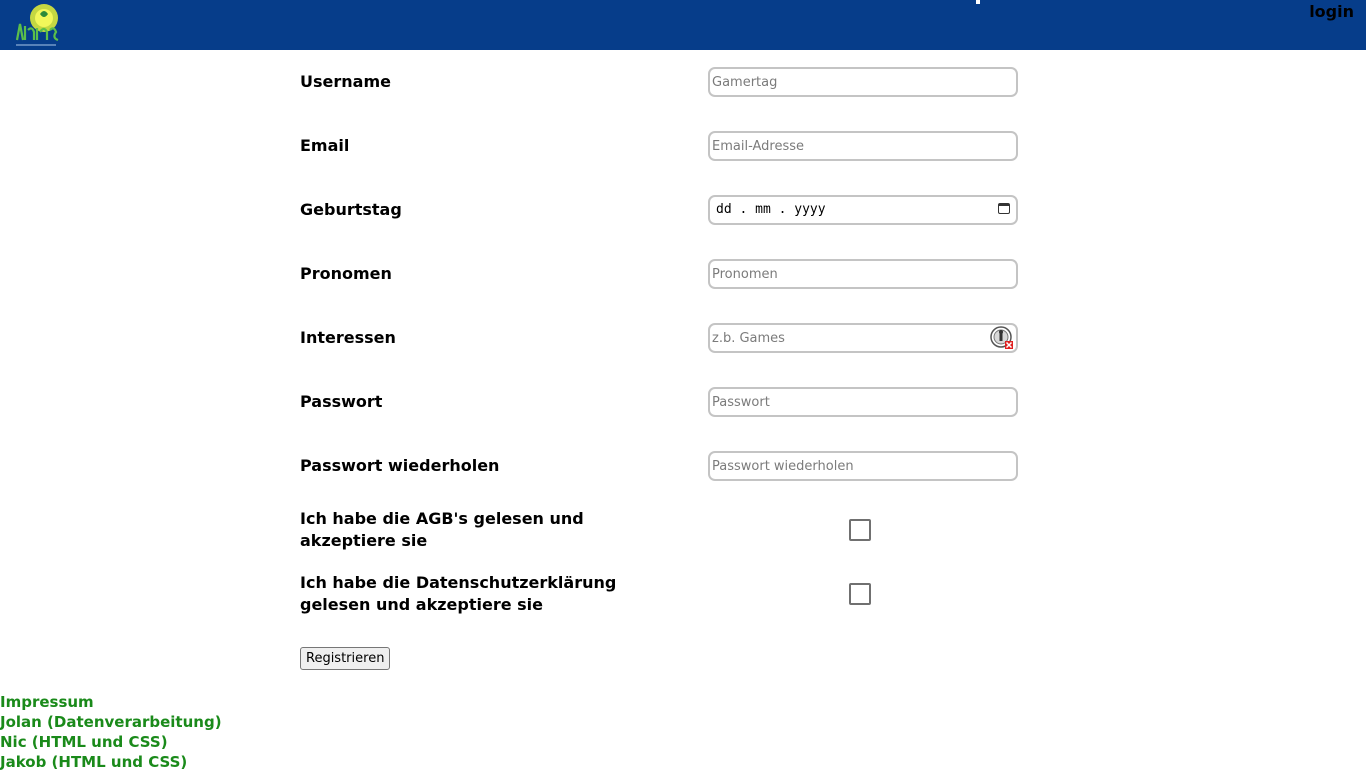  What do you see at coordinates (1004, 208) in the screenshot?
I see `calendar-icon` at bounding box center [1004, 208].